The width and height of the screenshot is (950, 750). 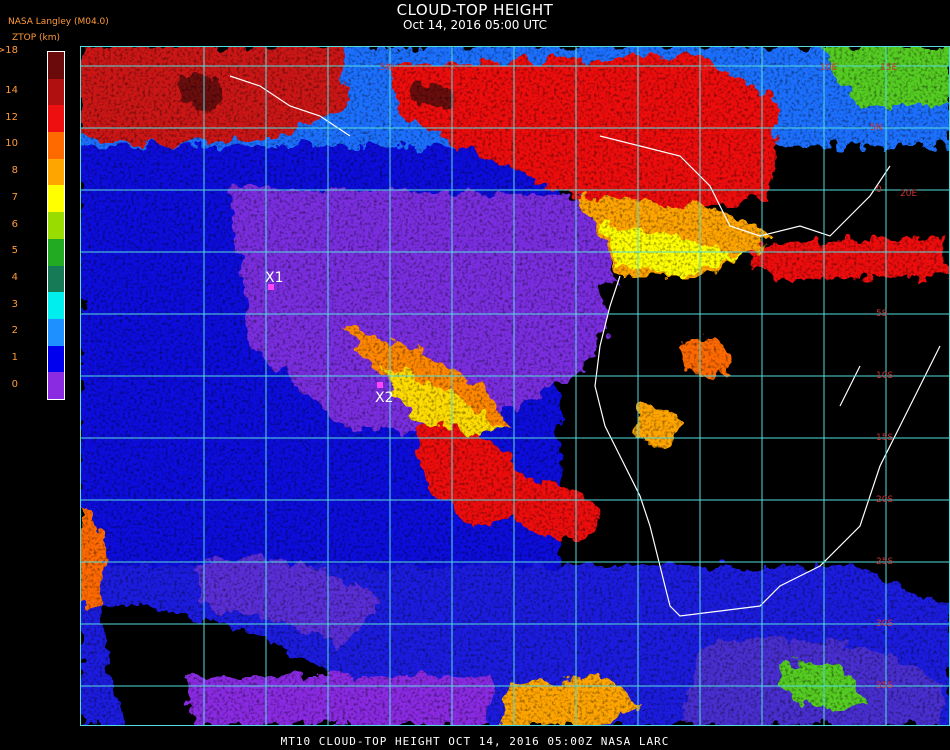 I want to click on legend-tick-label: 6, so click(x=14, y=224).